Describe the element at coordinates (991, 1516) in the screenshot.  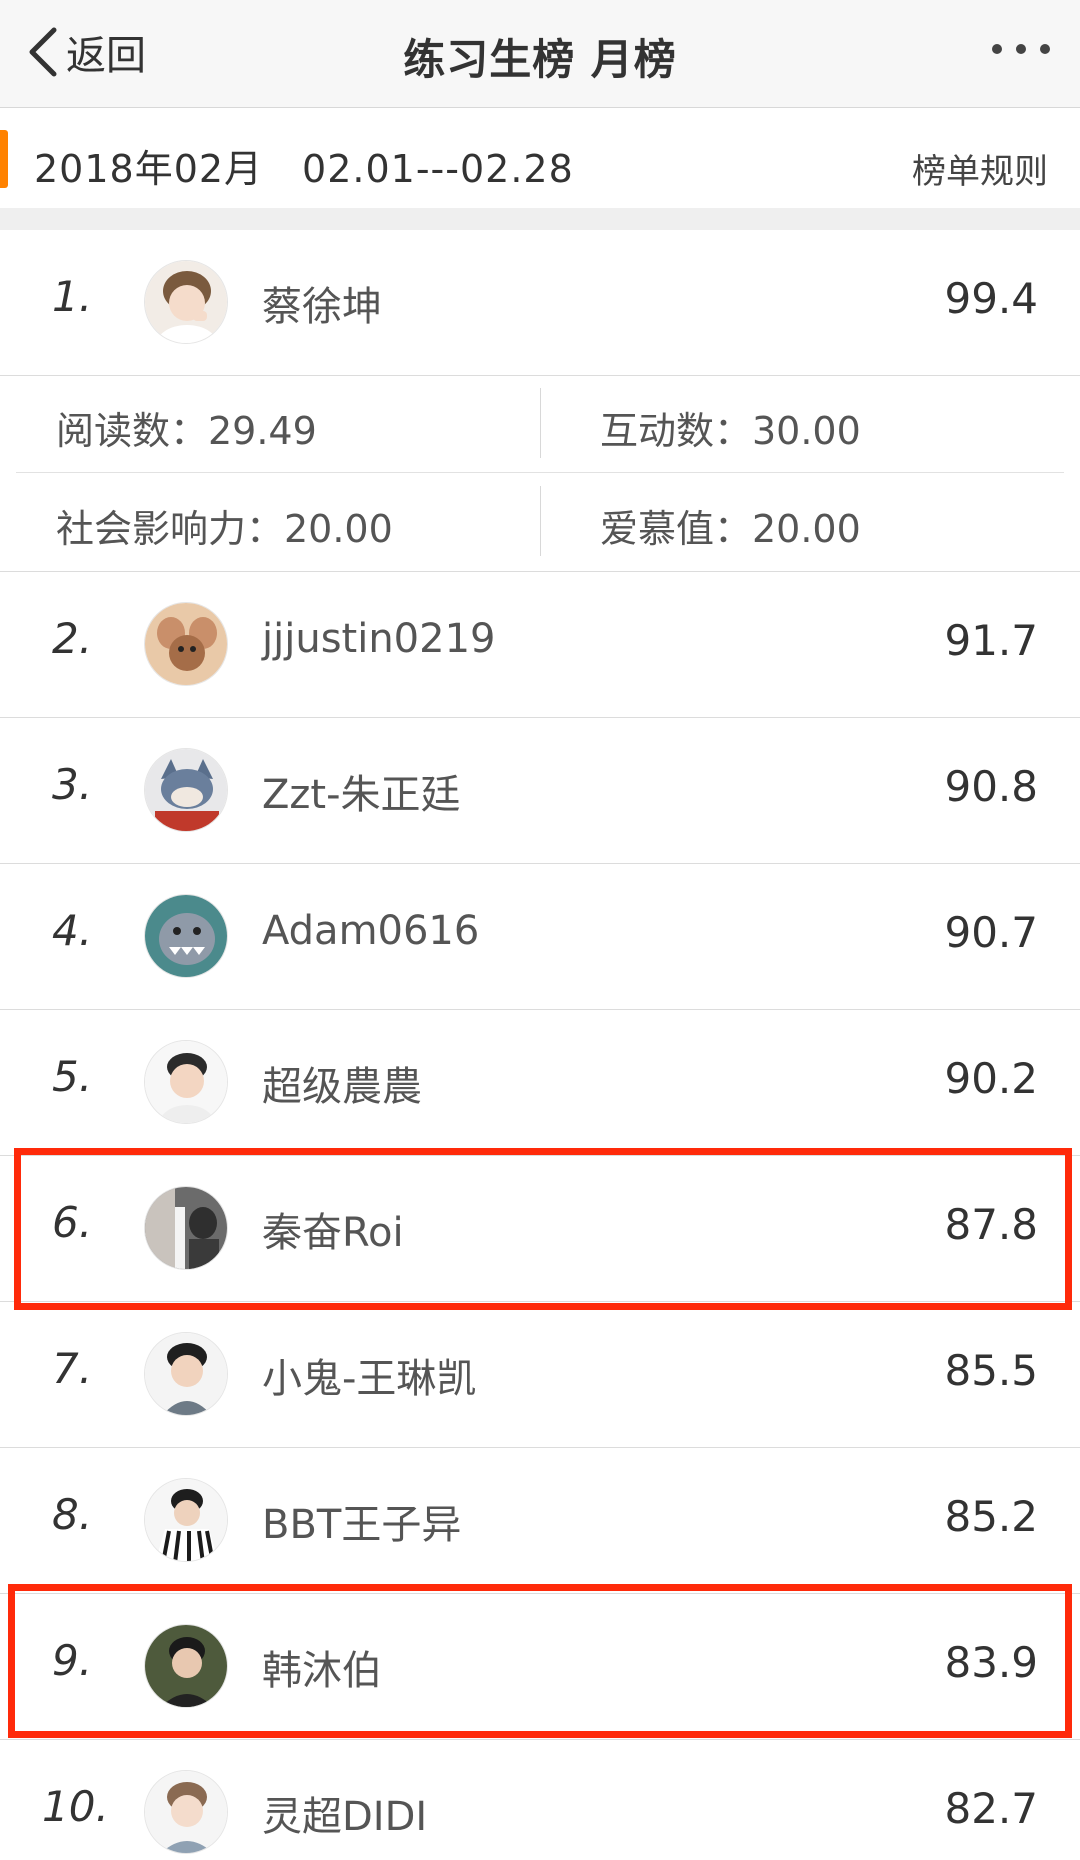
I see `score: 85.2` at that location.